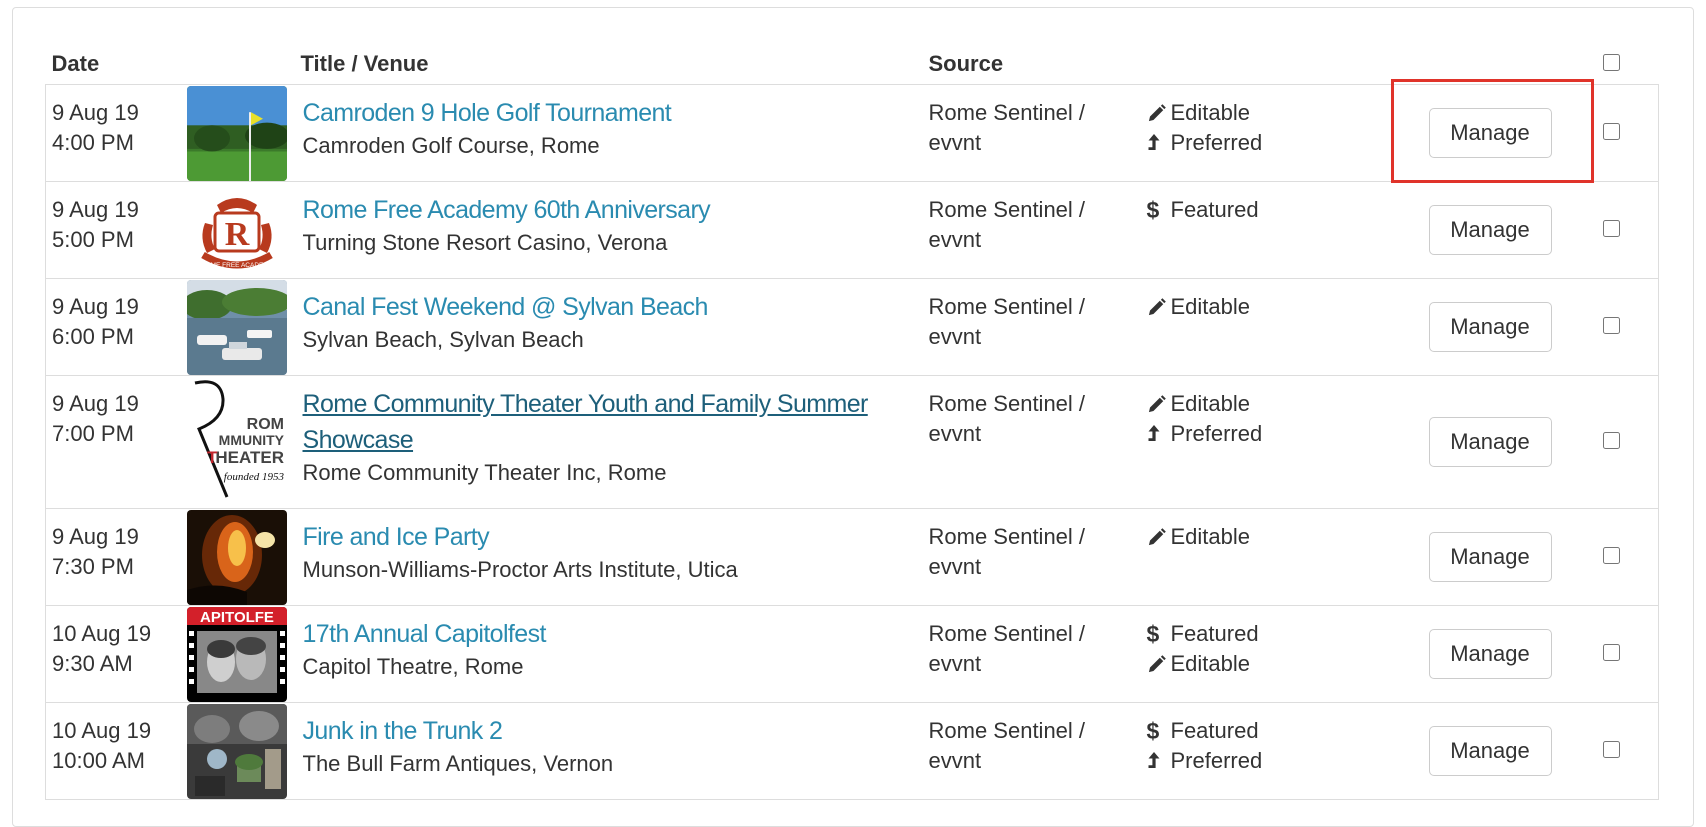  Describe the element at coordinates (413, 666) in the screenshot. I see `event-venue: Capitol Theatre, Rome` at that location.